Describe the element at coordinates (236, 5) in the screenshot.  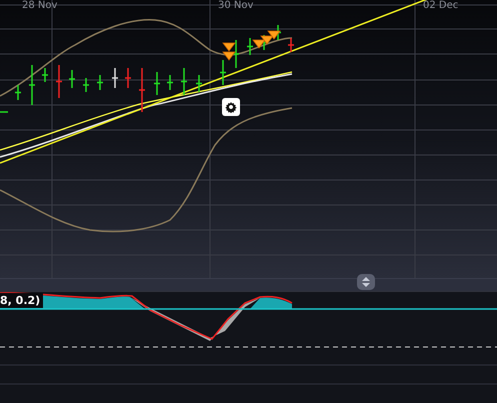
I see `date-label: 30 Nov` at that location.